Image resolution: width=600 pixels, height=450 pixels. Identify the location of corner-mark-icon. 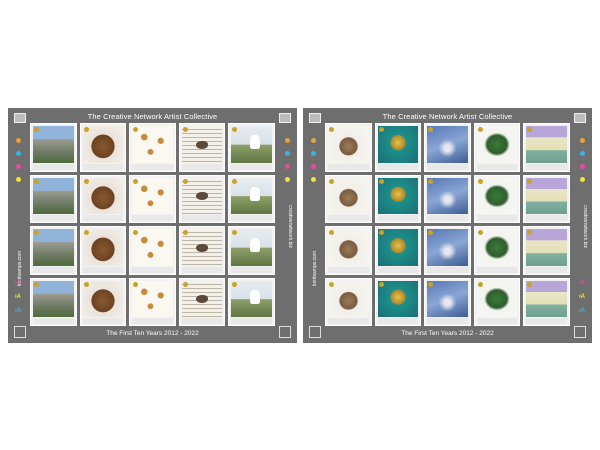
(20, 332).